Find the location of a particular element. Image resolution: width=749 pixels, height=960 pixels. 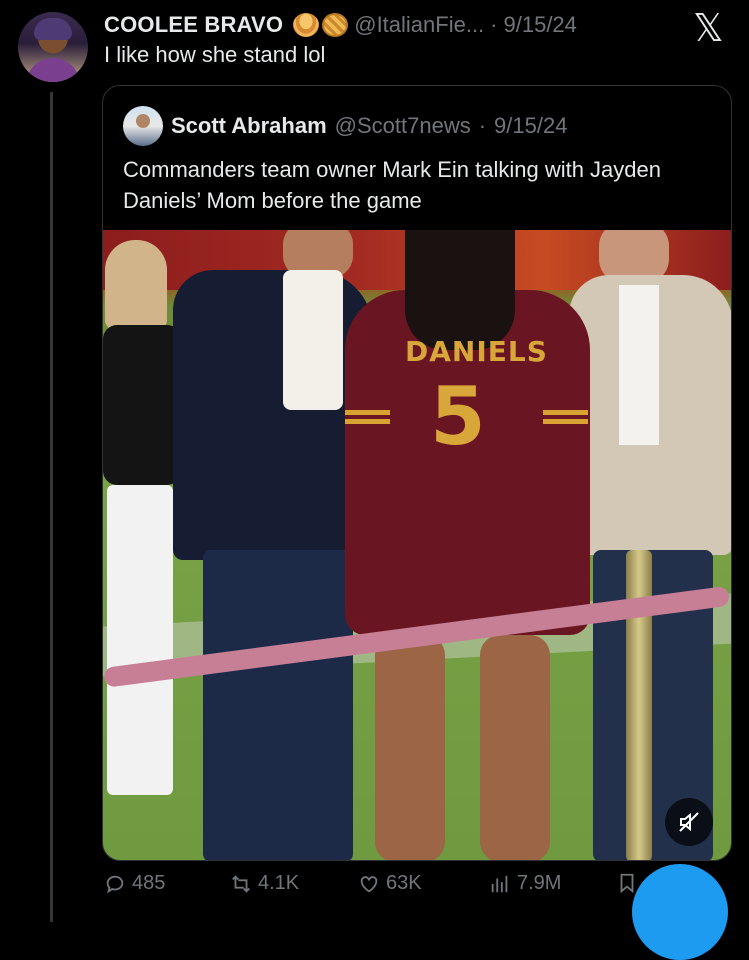

author-name: COOLEE BRAVO is located at coordinates (193, 25).